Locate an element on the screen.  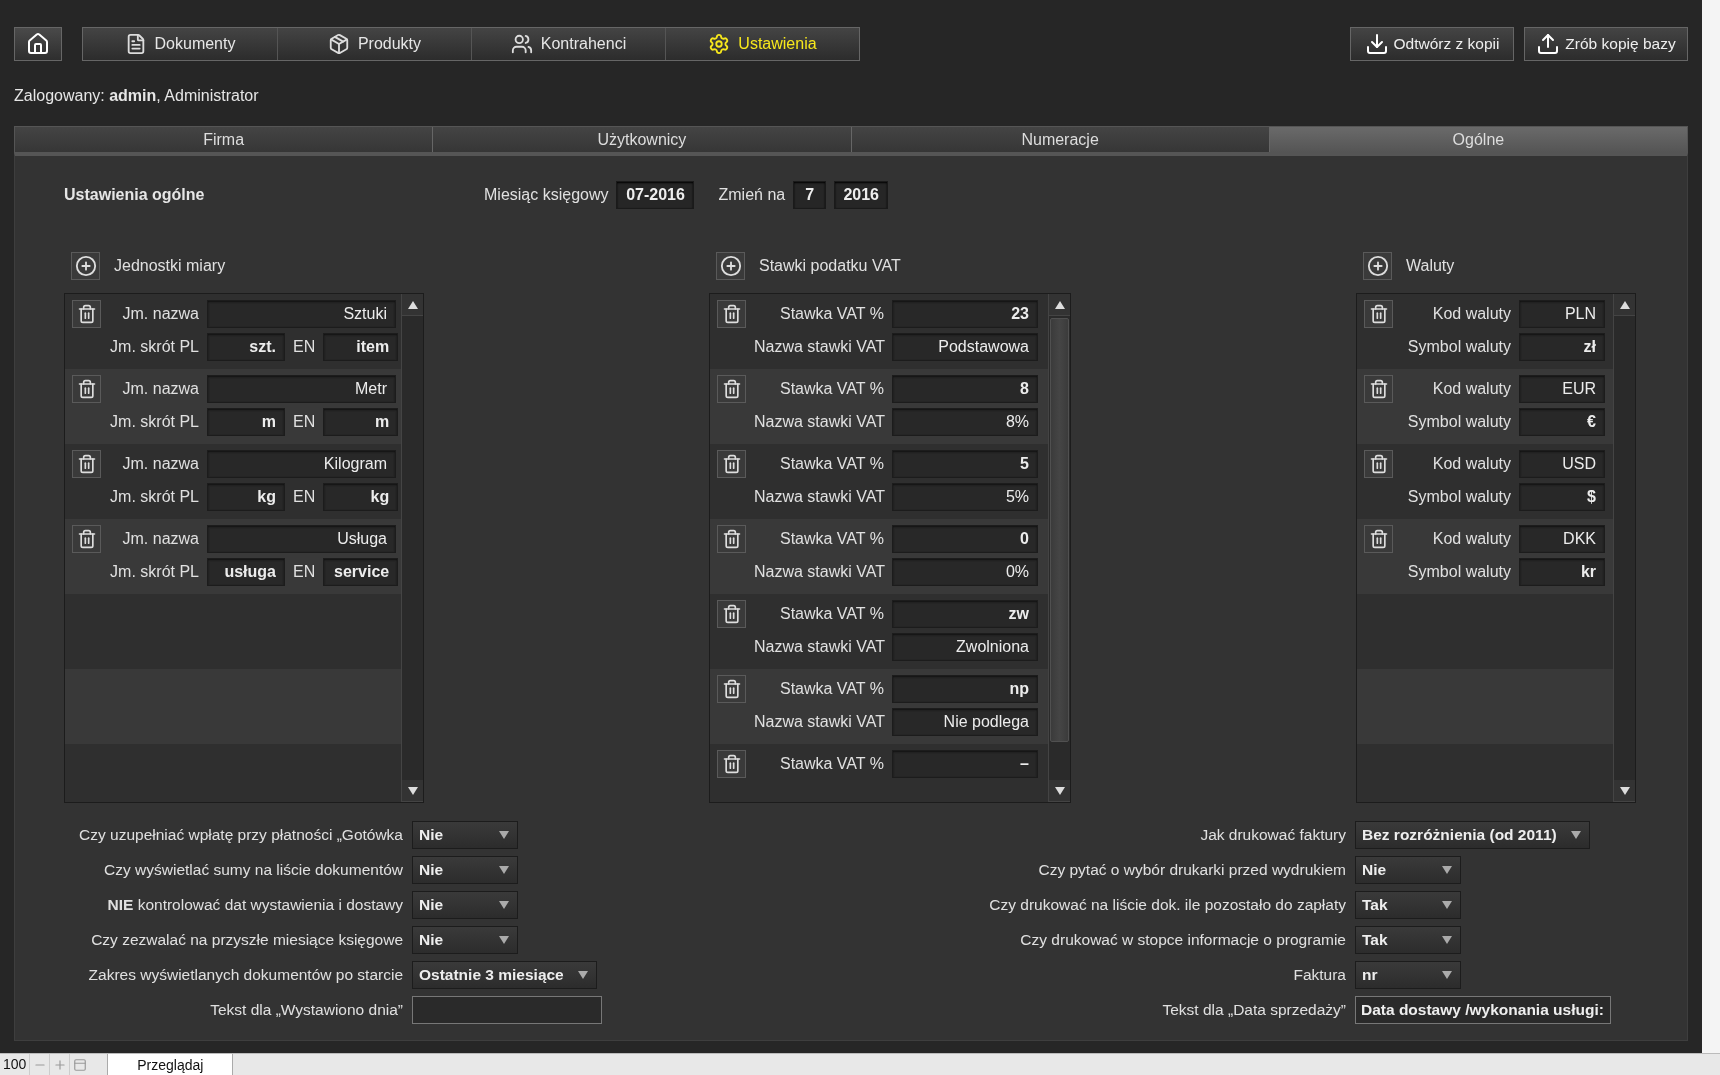
setting-label: Czy drukować na liście dok. ile pozostało do zapłaty is located at coordinates (1167, 905).